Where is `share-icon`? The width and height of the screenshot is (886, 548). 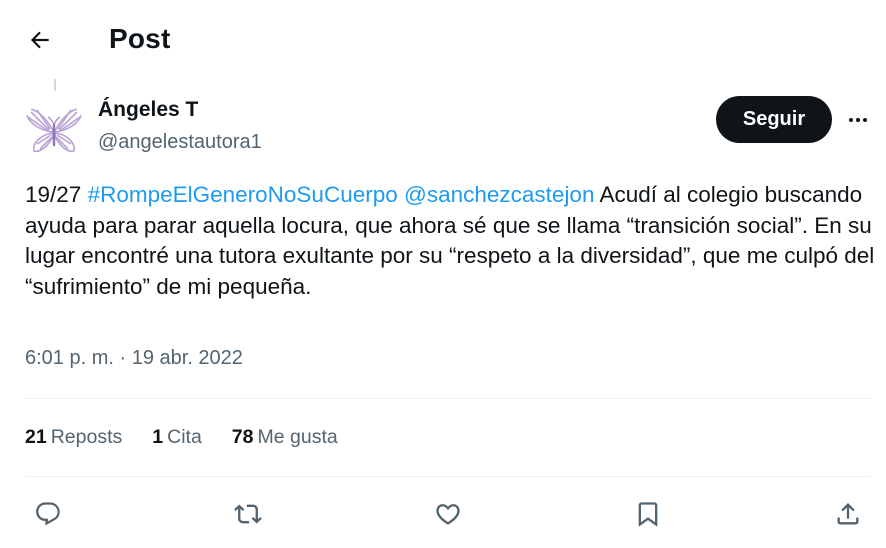
share-icon is located at coordinates (848, 514).